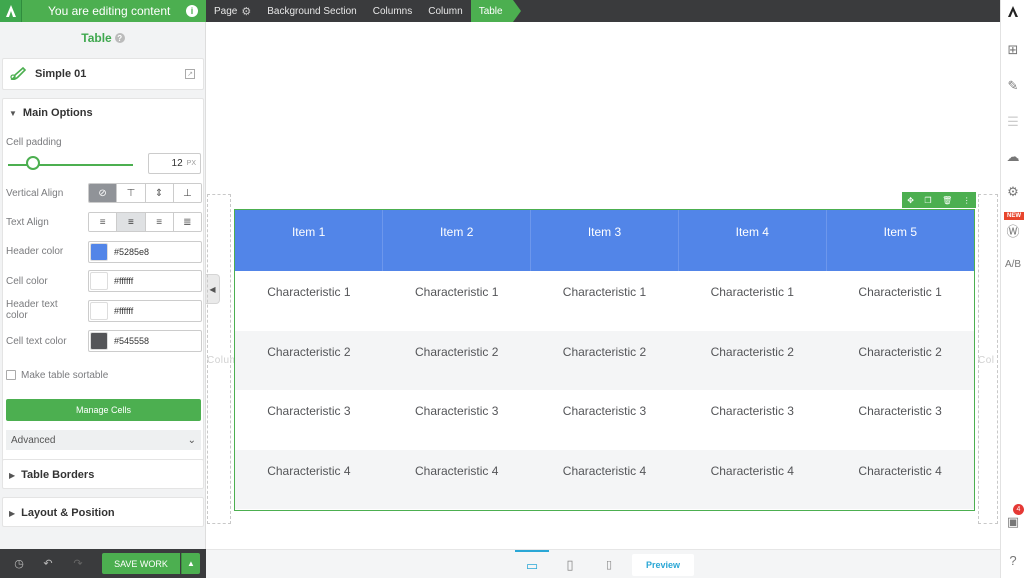 The width and height of the screenshot is (1024, 579). Describe the element at coordinates (132, 252) in the screenshot. I see `header-color-value: #5285e8` at that location.